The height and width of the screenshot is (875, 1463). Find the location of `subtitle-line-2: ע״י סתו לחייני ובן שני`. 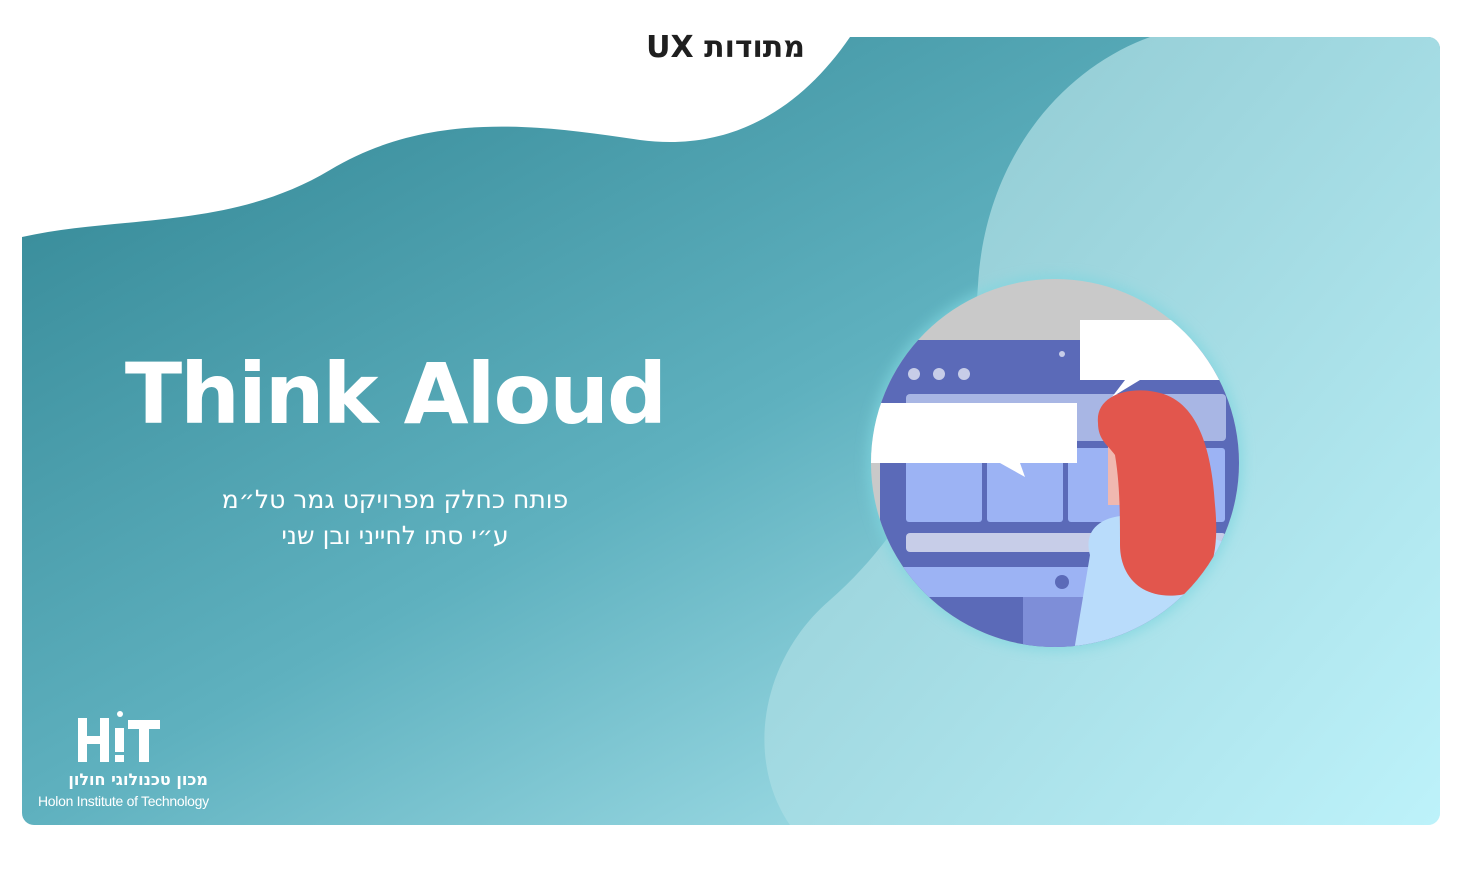

subtitle-line-2: ע״י סתו לחייני ובן שני is located at coordinates (395, 535).